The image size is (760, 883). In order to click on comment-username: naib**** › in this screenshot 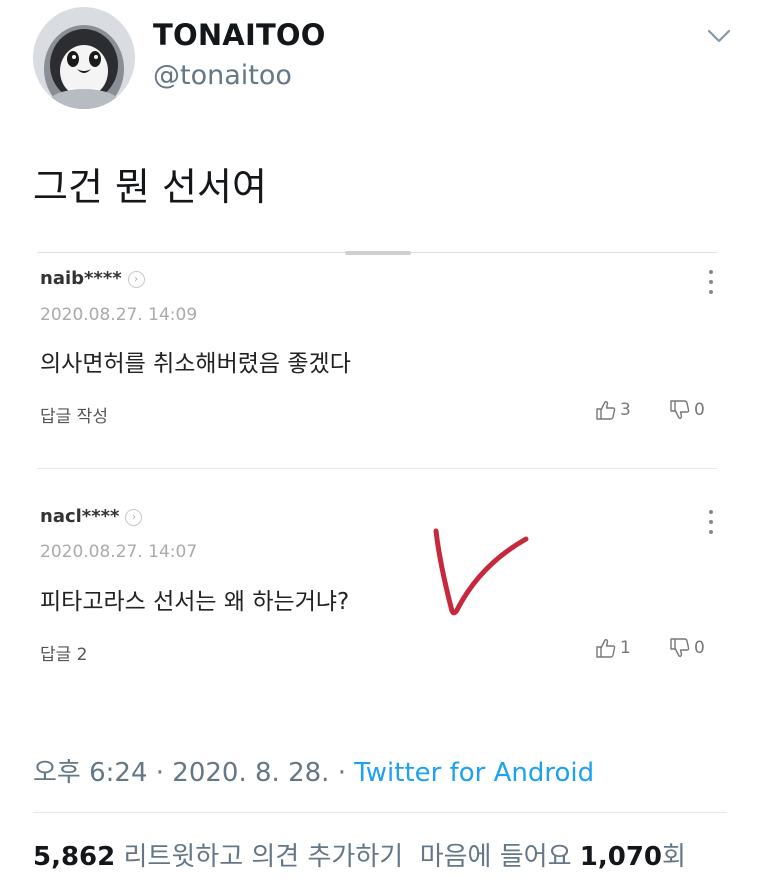, I will do `click(92, 278)`.